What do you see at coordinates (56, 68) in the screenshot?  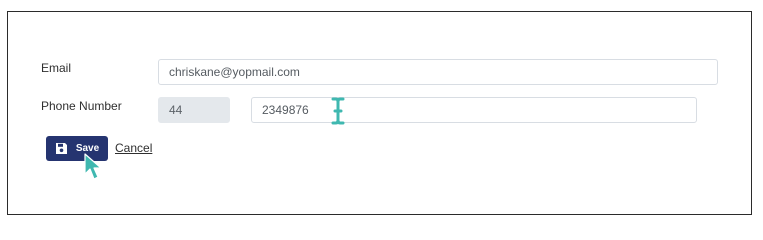 I see `email-label: Email` at bounding box center [56, 68].